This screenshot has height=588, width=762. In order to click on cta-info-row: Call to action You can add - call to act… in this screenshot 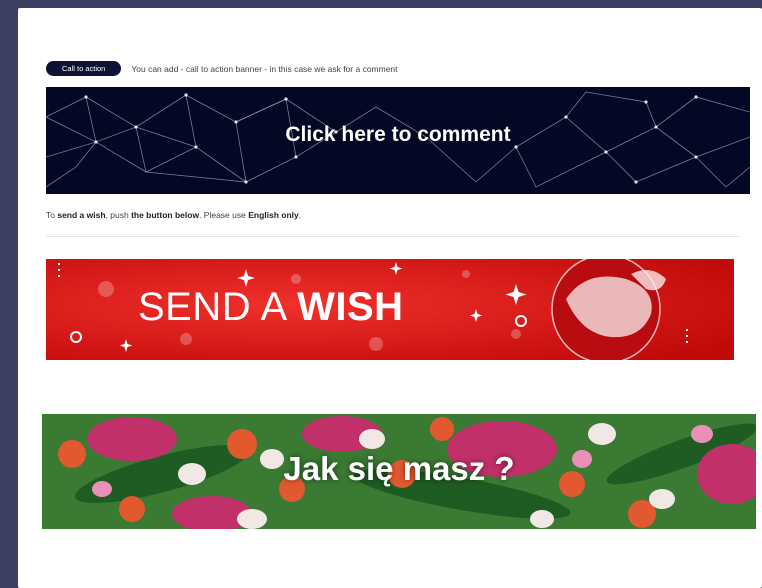, I will do `click(222, 68)`.